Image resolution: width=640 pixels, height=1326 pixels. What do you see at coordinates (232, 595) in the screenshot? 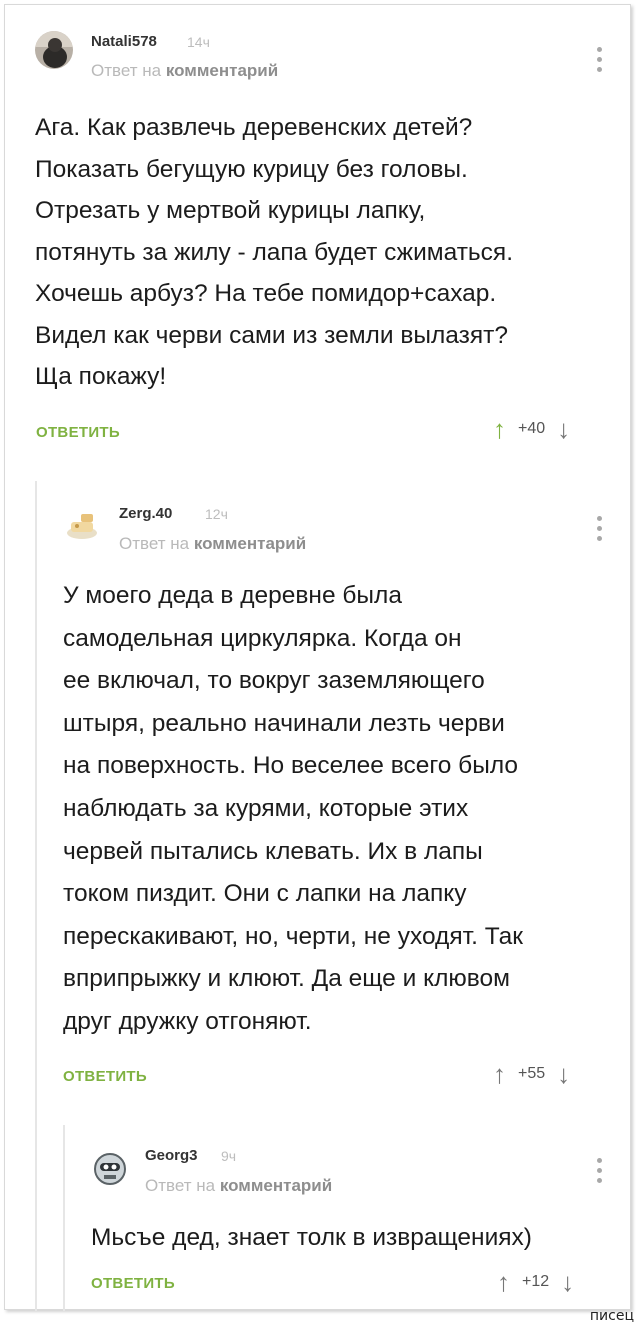
I see `comment-line: У моего деда в деревне была` at bounding box center [232, 595].